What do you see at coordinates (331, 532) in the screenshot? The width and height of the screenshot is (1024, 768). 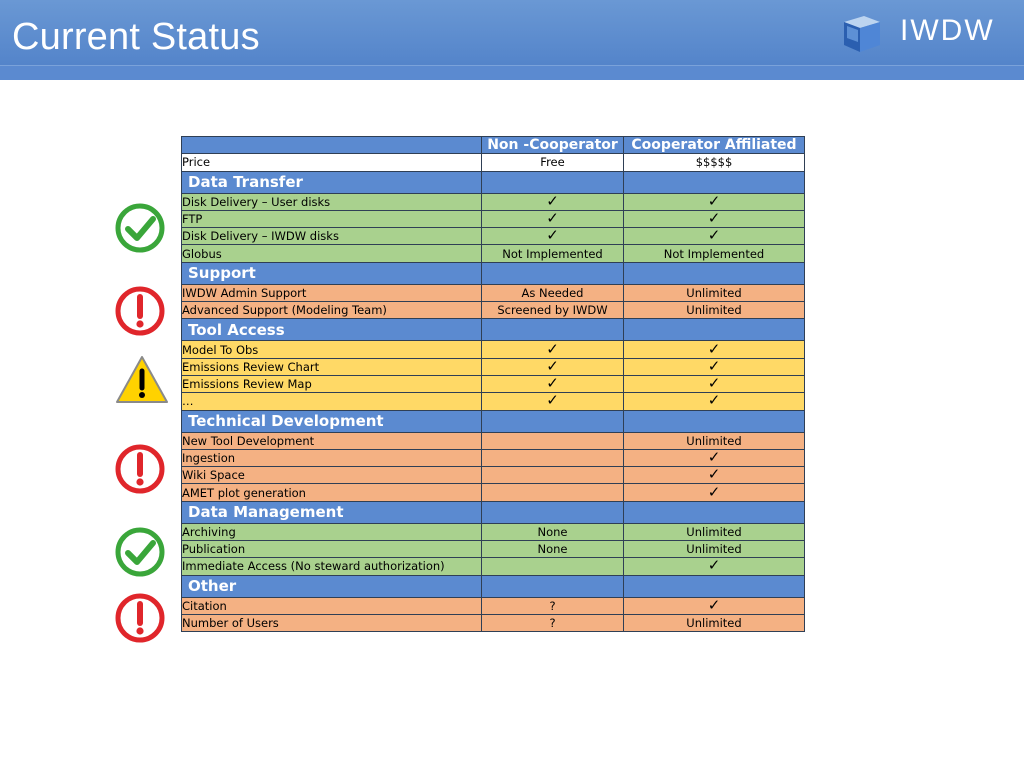 I see `row-label: Archiving` at bounding box center [331, 532].